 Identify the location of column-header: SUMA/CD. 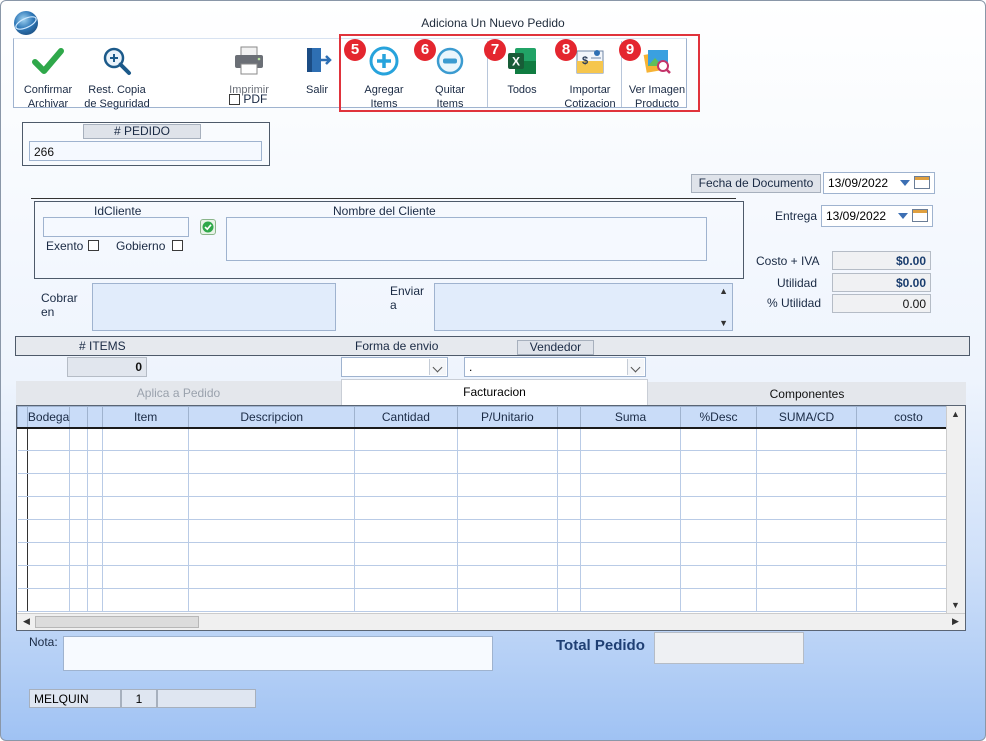
(806, 417).